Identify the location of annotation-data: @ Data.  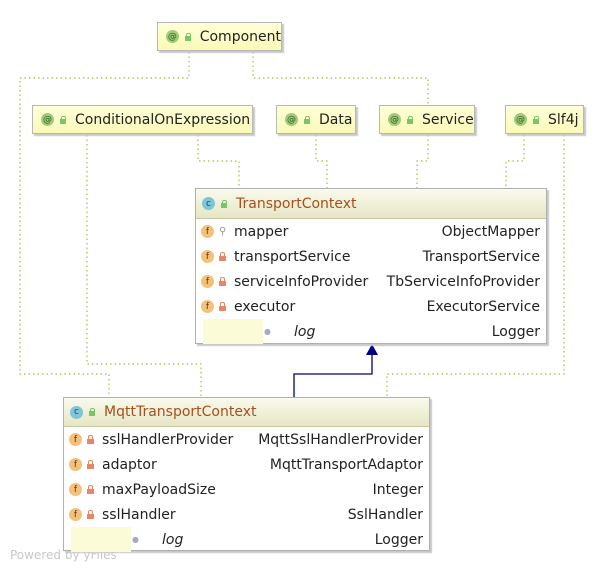
(316, 119).